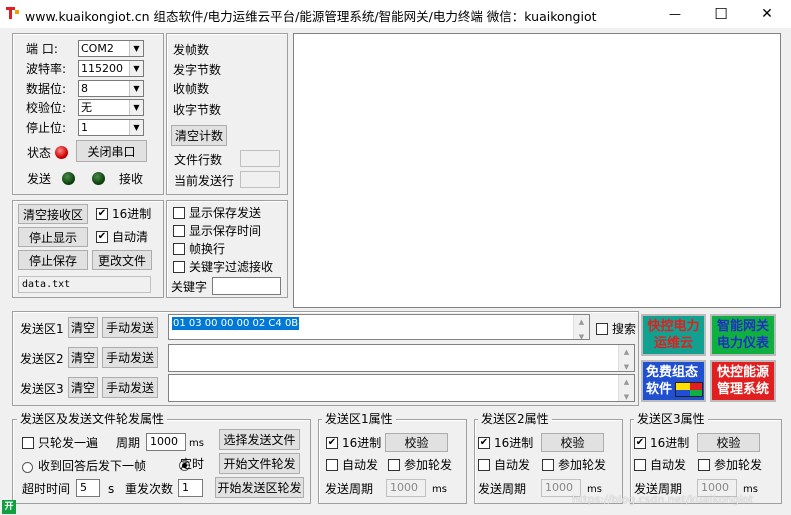 Image resolution: width=791 pixels, height=515 pixels. Describe the element at coordinates (743, 335) in the screenshot. I see `ad-smart-gateway: 智能网关电力仪表` at that location.